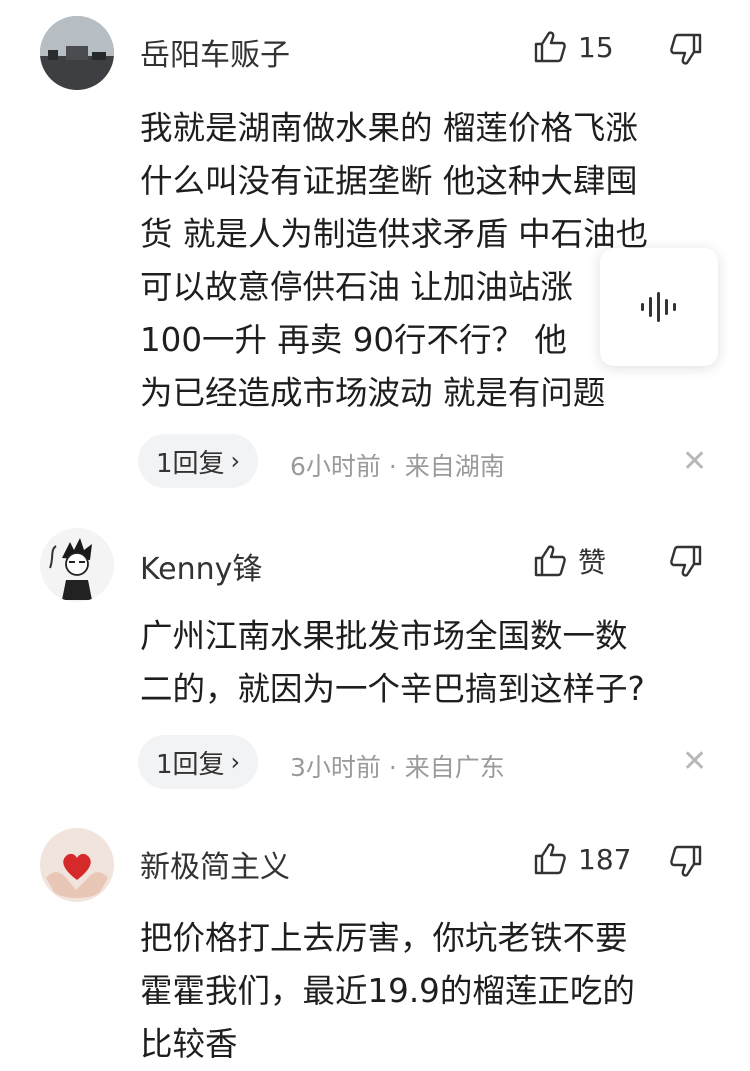  I want to click on heart-in-hands-avatar-icon, so click(77, 865).